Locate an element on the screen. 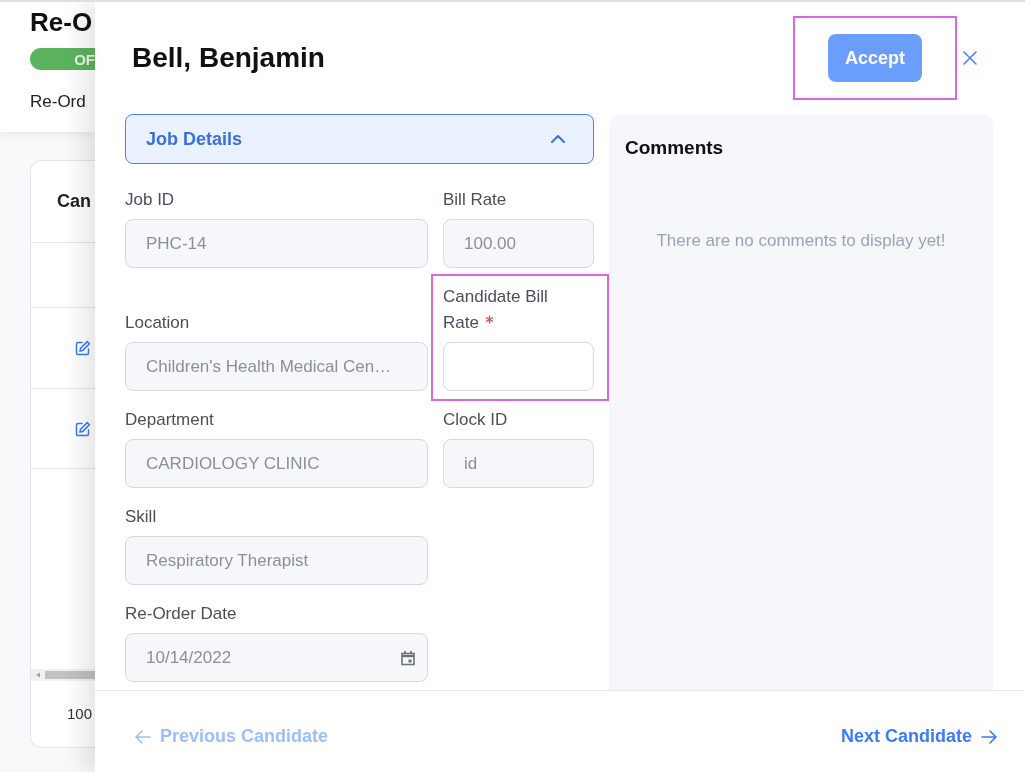 The width and height of the screenshot is (1025, 772). field-label: Re-Order Date is located at coordinates (181, 613).